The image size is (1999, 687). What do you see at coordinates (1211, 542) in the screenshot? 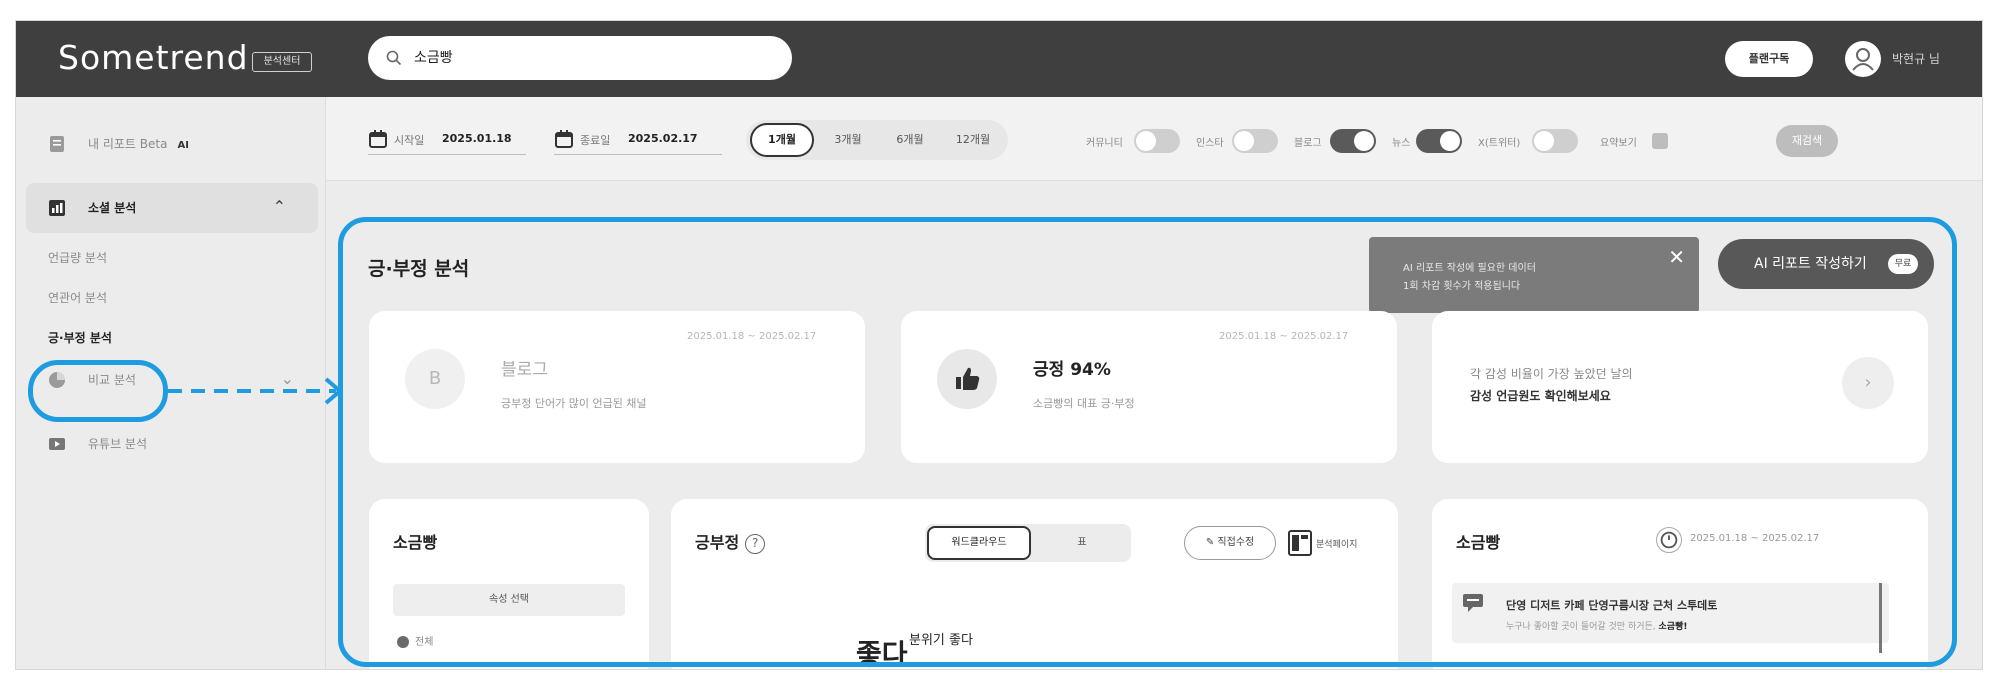
I see `pencil-icon: ✎` at bounding box center [1211, 542].